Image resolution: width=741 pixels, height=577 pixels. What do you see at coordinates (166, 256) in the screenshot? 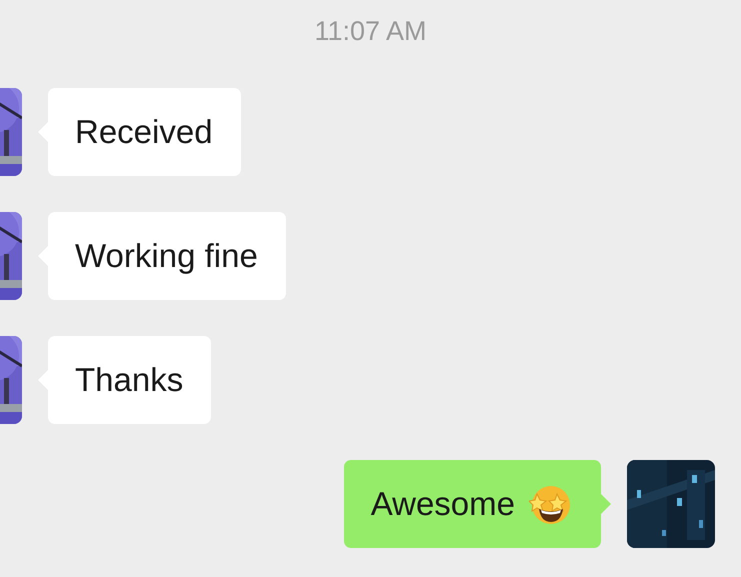
I see `message-text: Working fine` at bounding box center [166, 256].